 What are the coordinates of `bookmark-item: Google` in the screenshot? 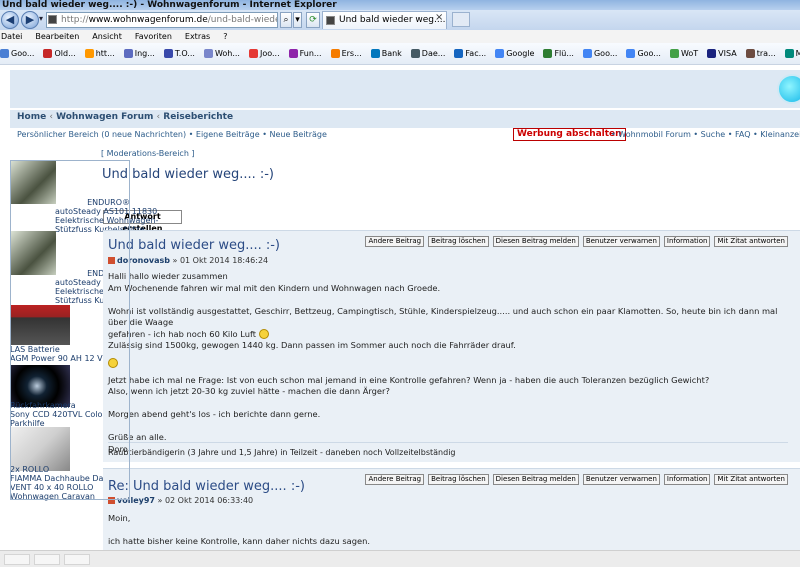 It's located at (515, 53).